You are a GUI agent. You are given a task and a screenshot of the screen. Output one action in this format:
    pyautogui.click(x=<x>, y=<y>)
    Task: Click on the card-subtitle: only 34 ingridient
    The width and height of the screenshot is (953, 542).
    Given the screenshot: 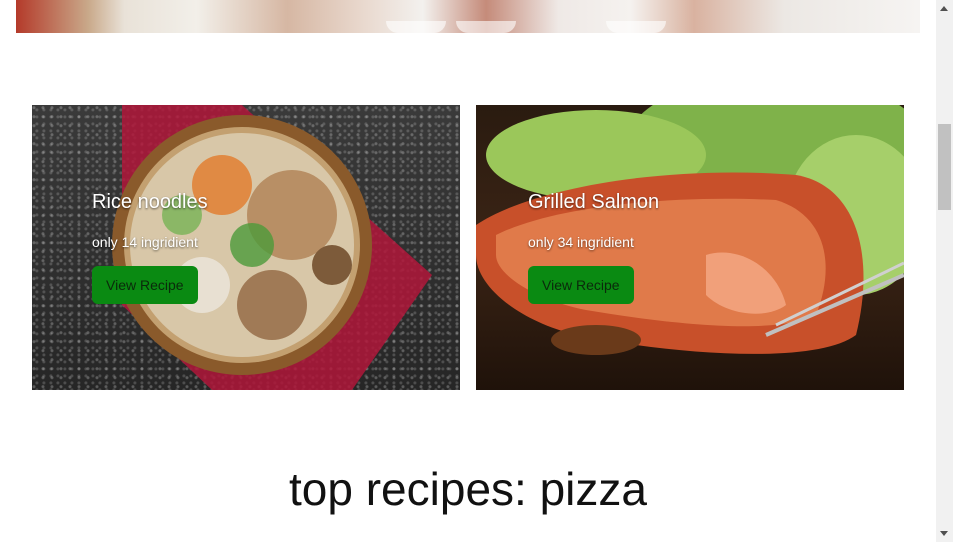 What is the action you would take?
    pyautogui.click(x=581, y=242)
    